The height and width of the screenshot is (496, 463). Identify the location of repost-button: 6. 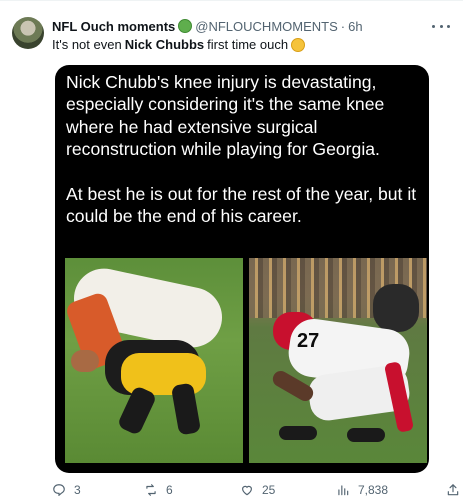
(158, 489).